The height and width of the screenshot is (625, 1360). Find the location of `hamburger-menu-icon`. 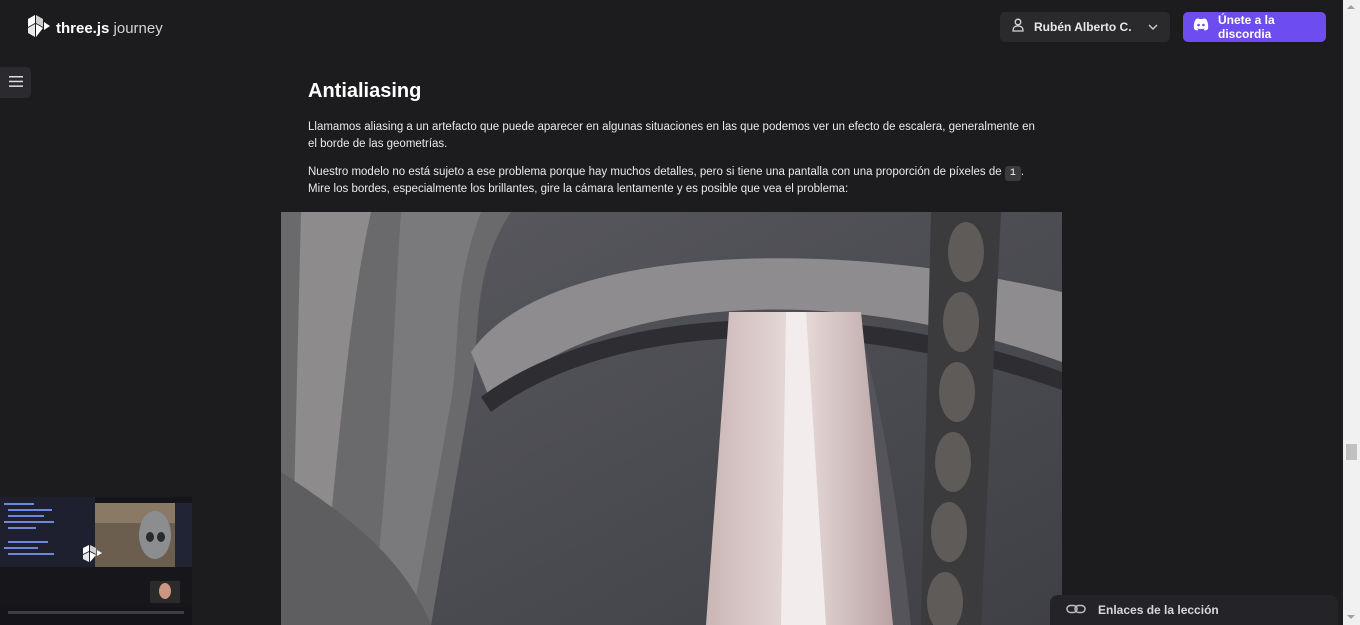

hamburger-menu-icon is located at coordinates (15, 83).